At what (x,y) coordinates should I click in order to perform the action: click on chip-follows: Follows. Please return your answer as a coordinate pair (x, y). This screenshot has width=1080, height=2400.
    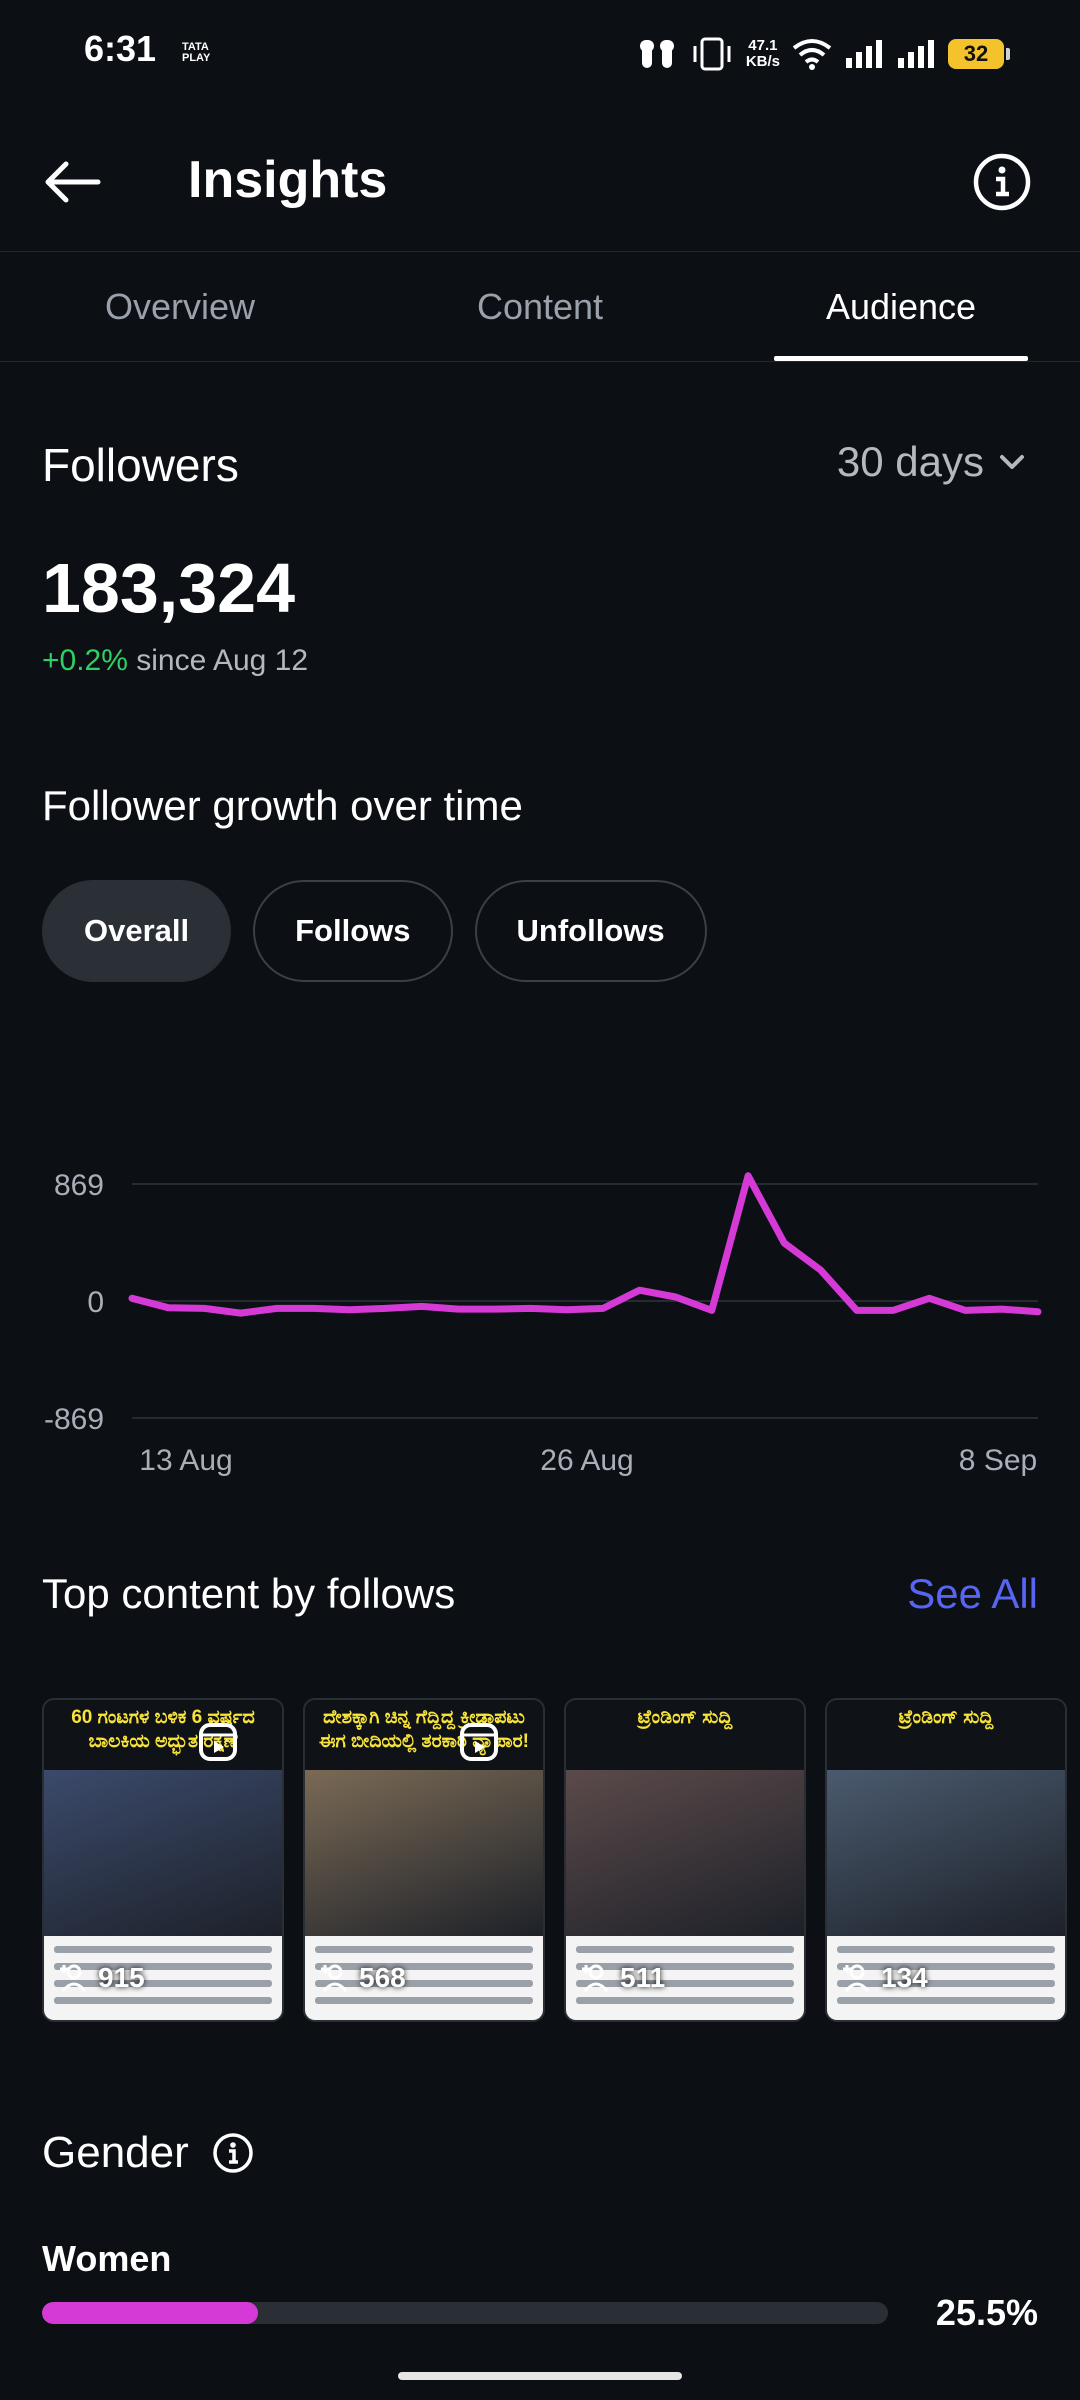
    Looking at the image, I should click on (353, 931).